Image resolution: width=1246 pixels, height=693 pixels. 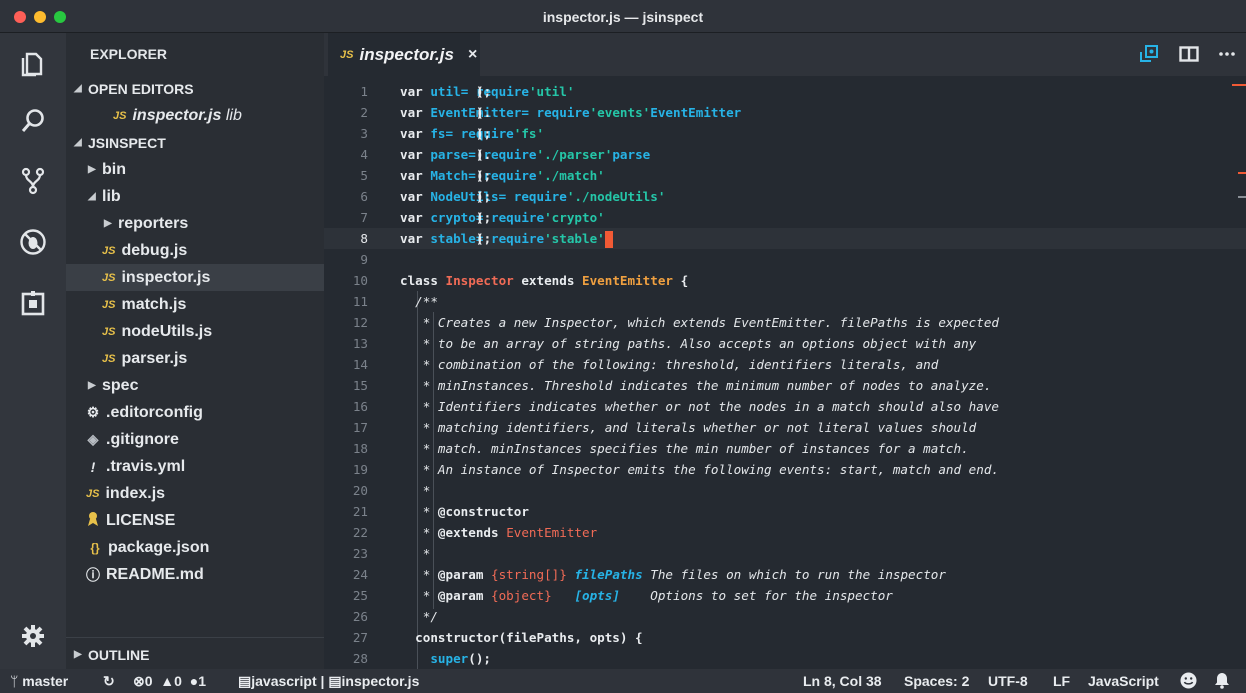 I want to click on tree-folder-lib: ◢ lib, so click(x=195, y=196).